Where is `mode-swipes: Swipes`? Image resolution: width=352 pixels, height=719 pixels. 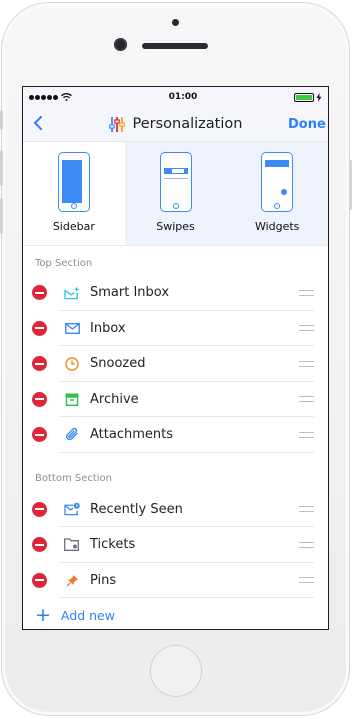
mode-swipes: Swipes is located at coordinates (175, 193).